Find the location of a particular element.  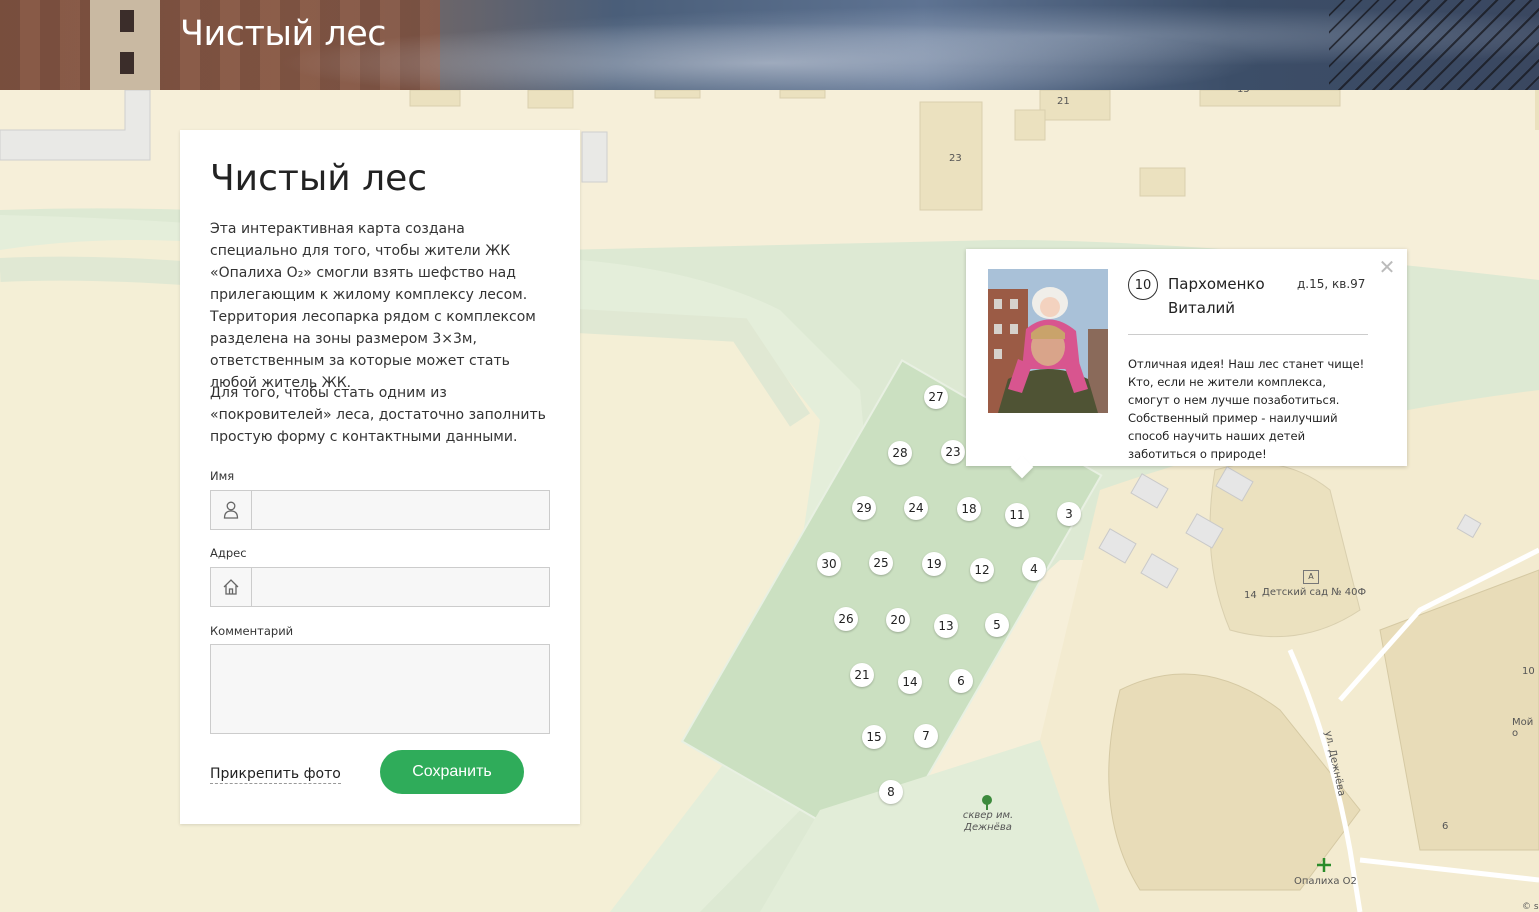

zone-marker: 19 is located at coordinates (934, 564).